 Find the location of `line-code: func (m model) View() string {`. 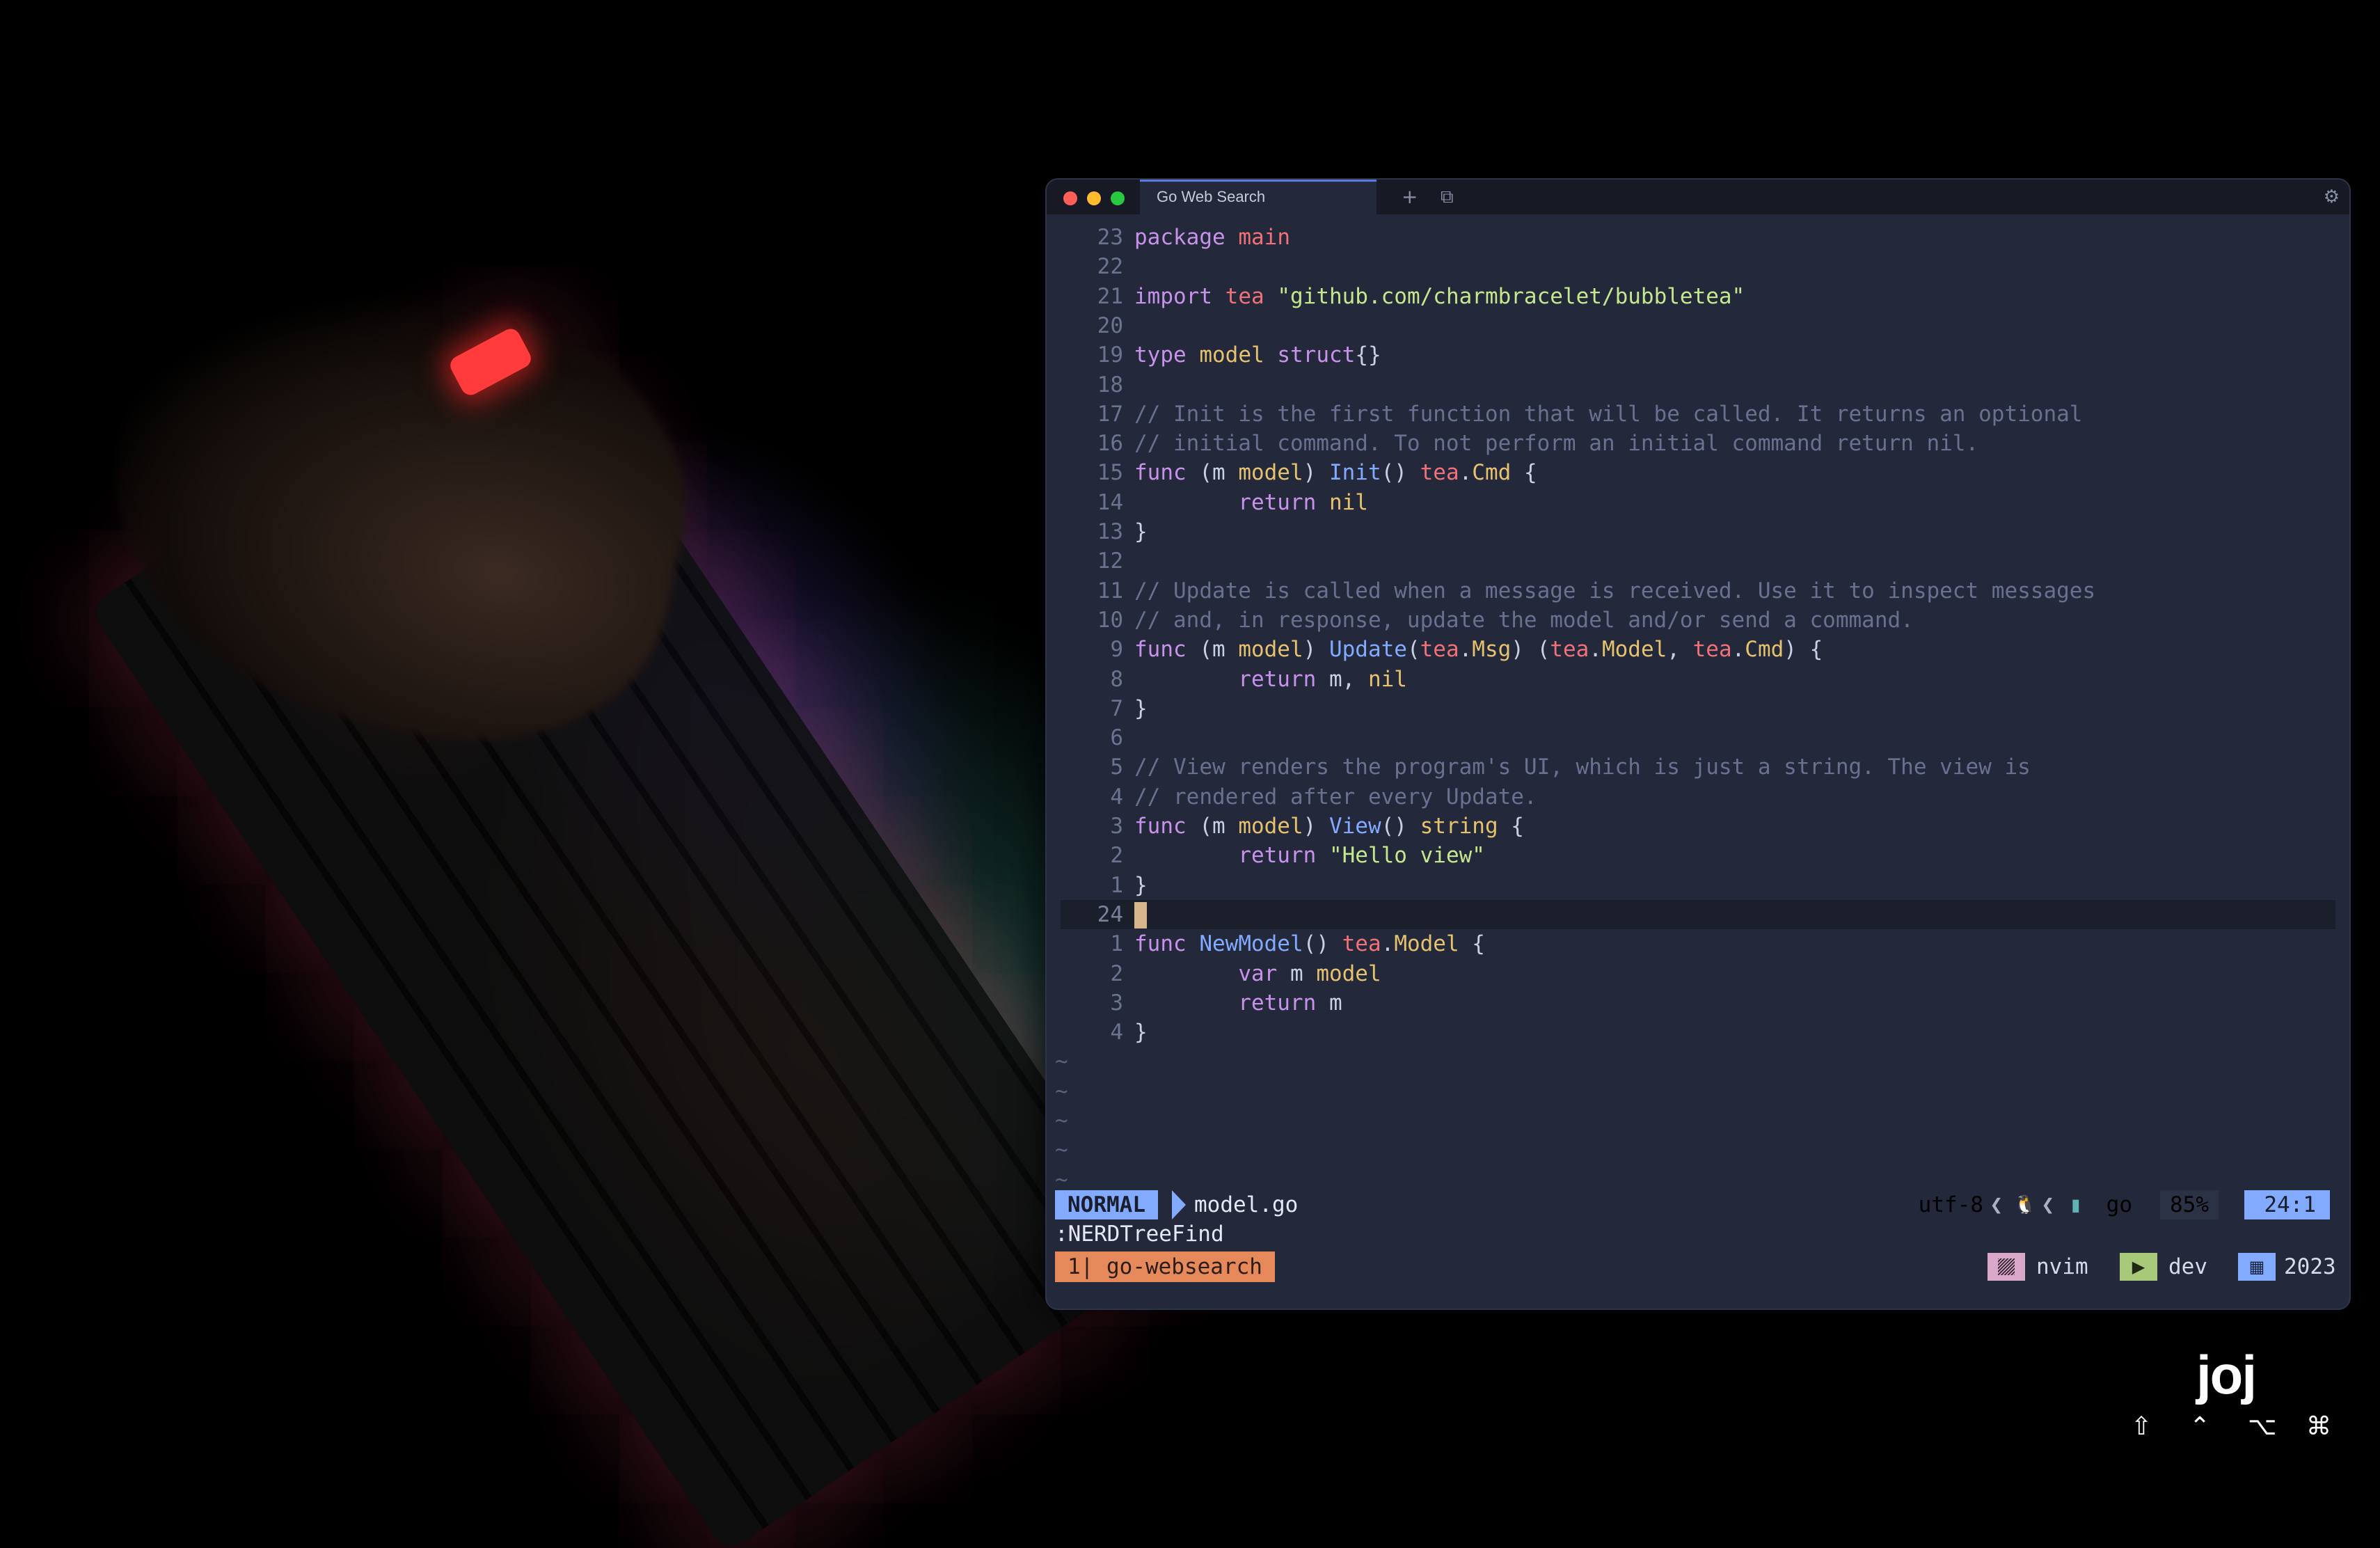

line-code: func (m model) View() string { is located at coordinates (1329, 826).